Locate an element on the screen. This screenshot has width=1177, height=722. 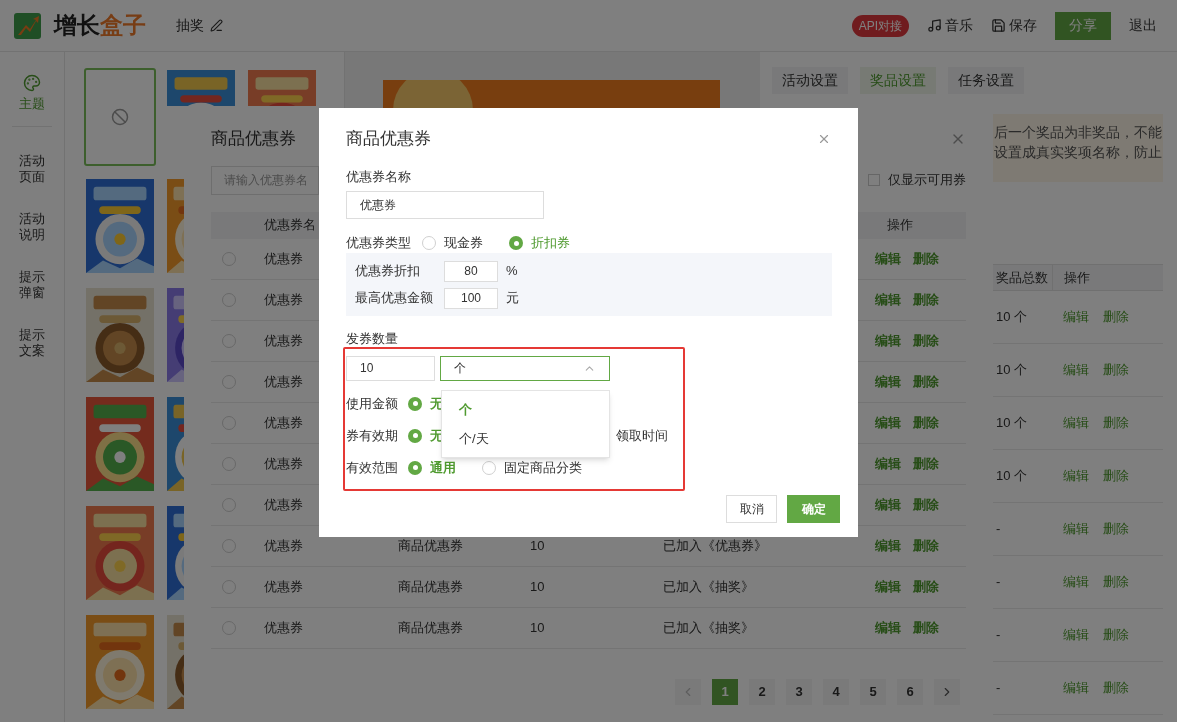
sidebar-item: 提示文案 is located at coordinates (32, 343).